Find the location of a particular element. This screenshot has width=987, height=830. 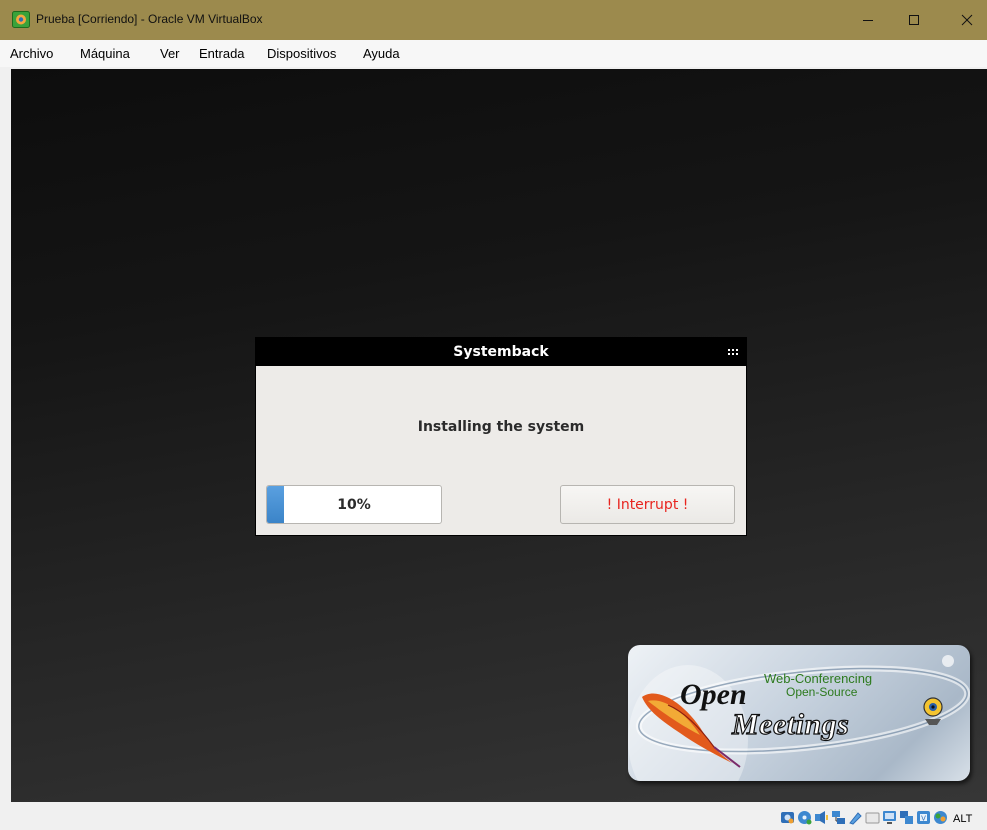

hard-disk-icon is located at coordinates (787, 817).